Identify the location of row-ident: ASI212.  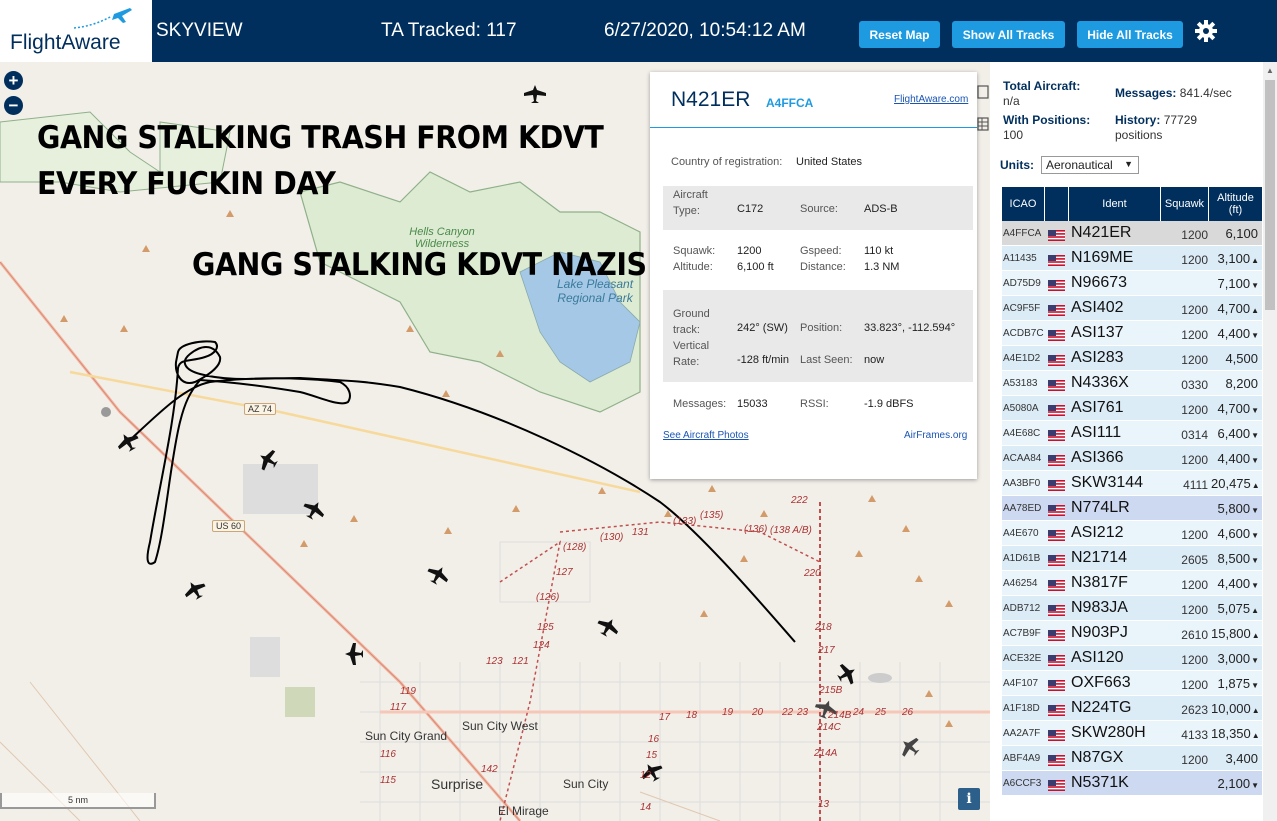
(1097, 532).